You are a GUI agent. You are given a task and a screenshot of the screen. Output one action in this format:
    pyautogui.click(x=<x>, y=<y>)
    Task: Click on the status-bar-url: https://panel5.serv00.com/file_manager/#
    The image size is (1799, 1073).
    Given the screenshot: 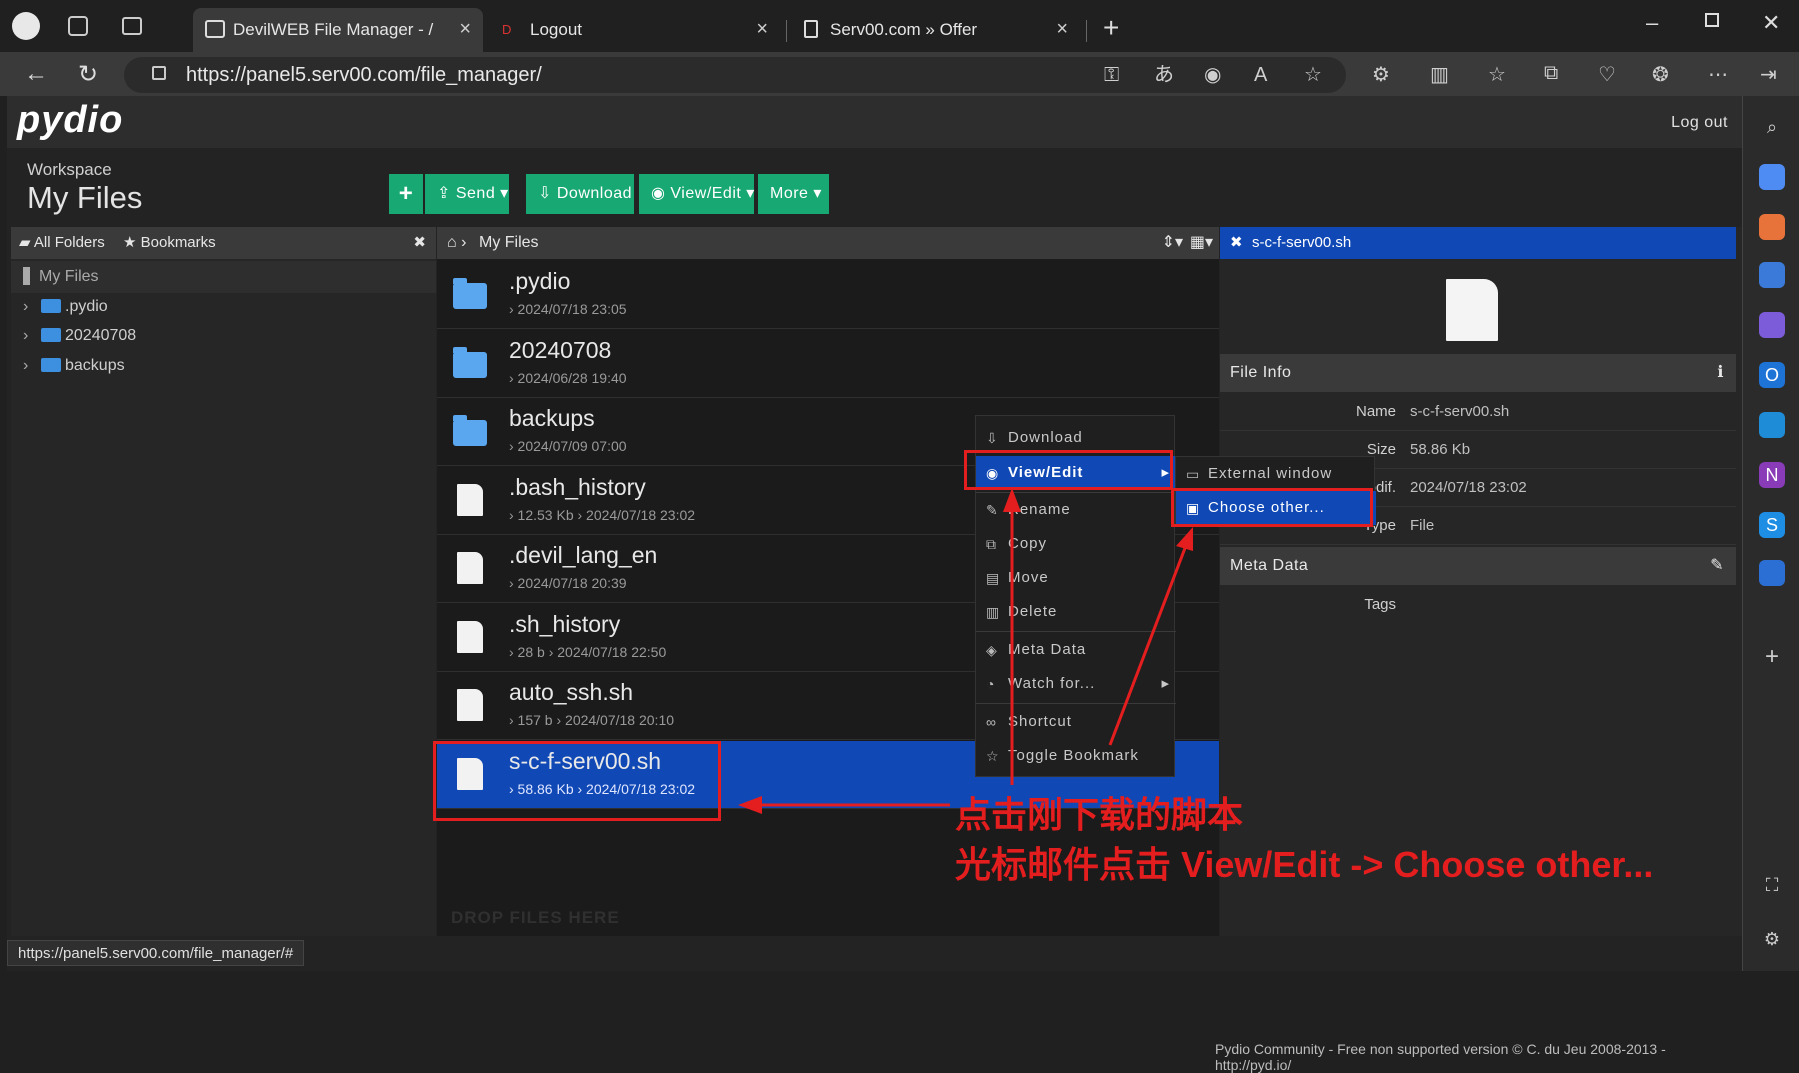 What is the action you would take?
    pyautogui.click(x=156, y=953)
    